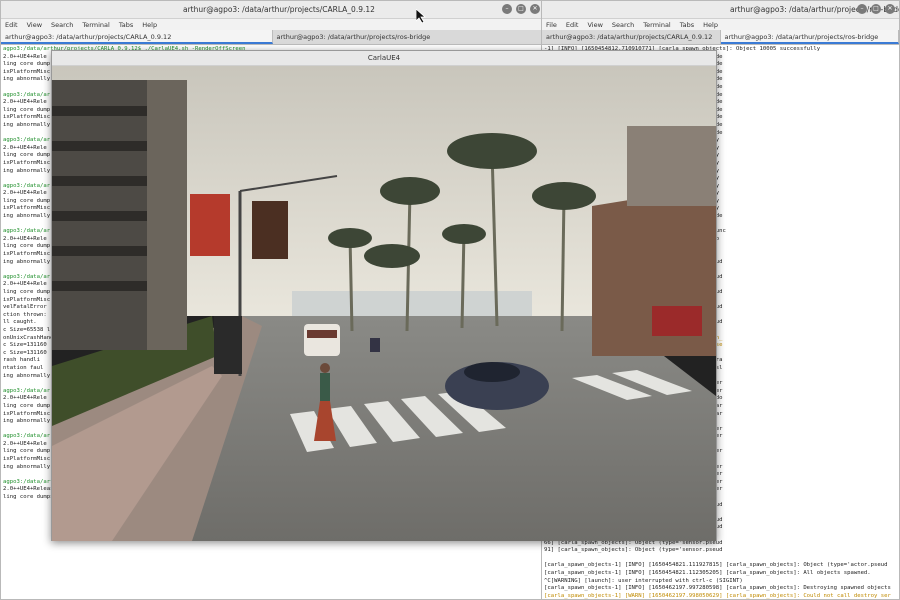 Image resolution: width=900 pixels, height=600 pixels. Describe the element at coordinates (272, 24) in the screenshot. I see `menu-bar: Edit View Search Terminal Tabs Help` at that location.